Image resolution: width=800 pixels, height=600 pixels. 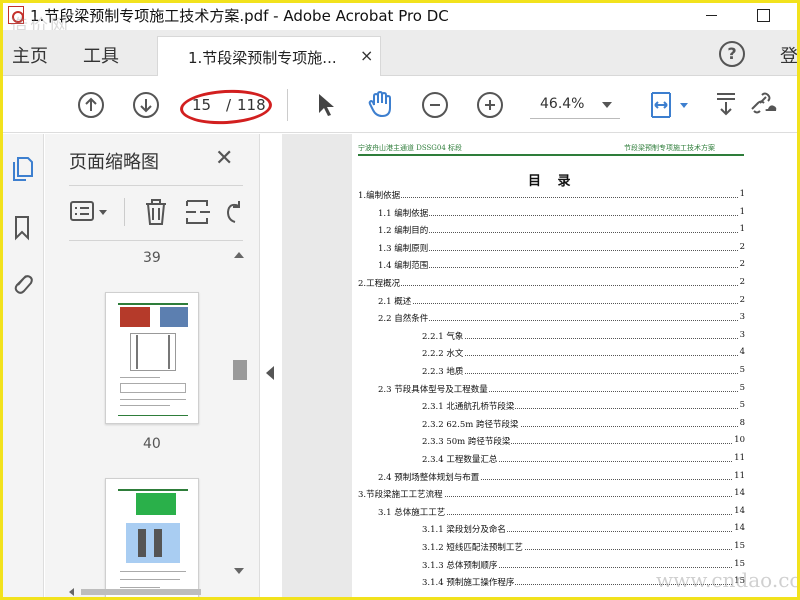 I want to click on panel-divider, so click(x=156, y=240).